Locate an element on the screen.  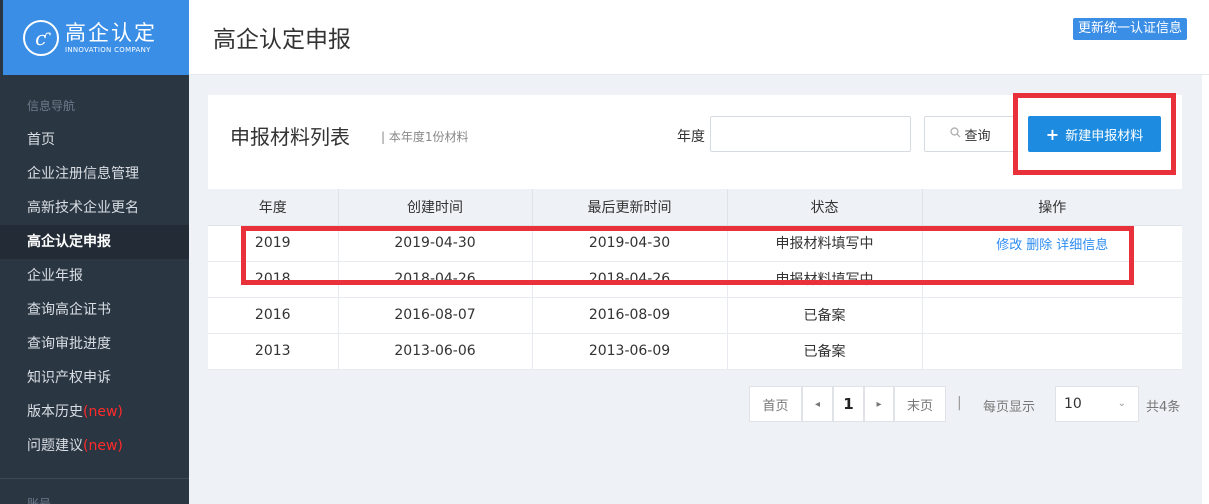
column-header-updated: 最后更新时间 is located at coordinates (630, 207).